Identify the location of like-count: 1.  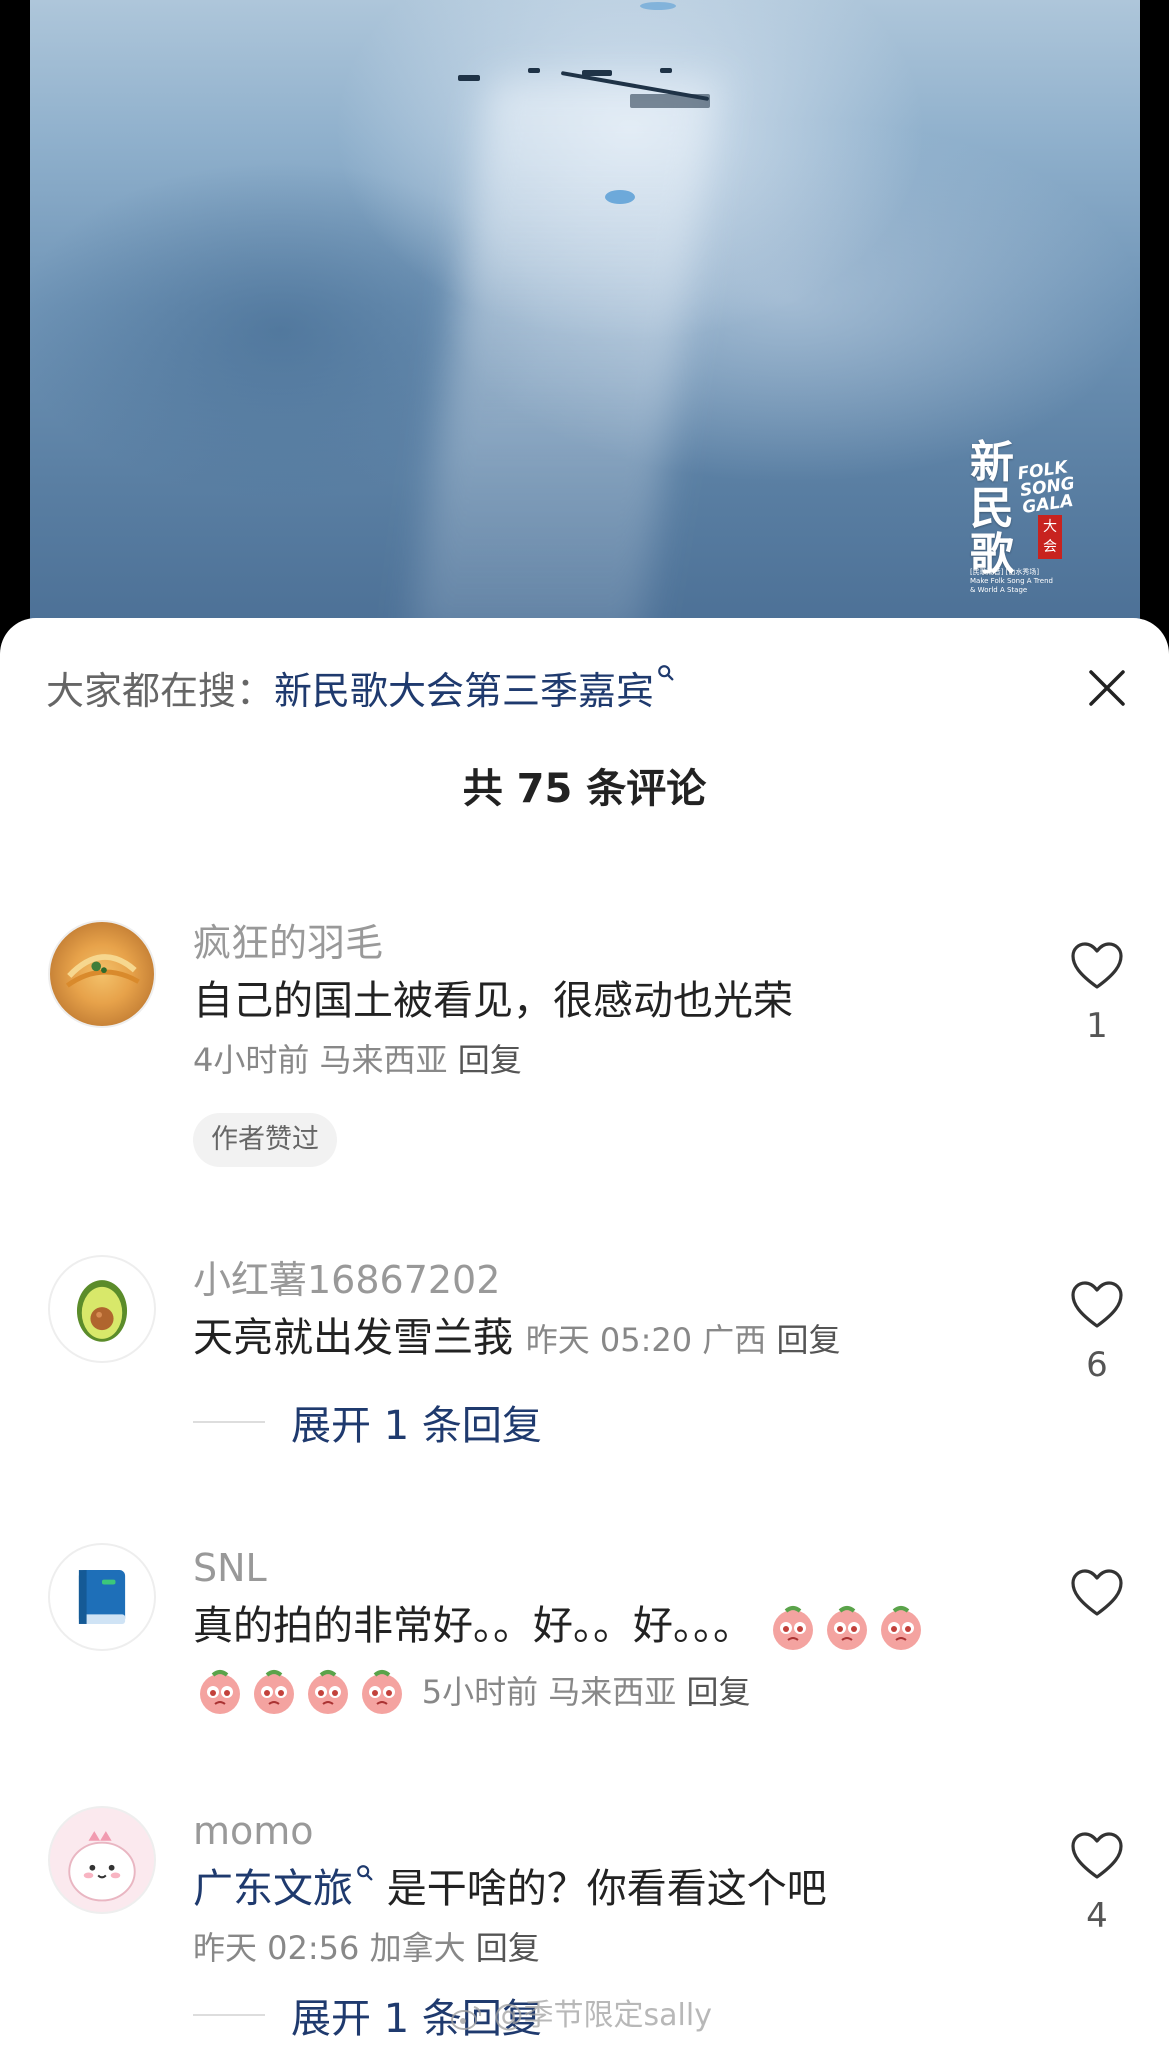
(1097, 1026).